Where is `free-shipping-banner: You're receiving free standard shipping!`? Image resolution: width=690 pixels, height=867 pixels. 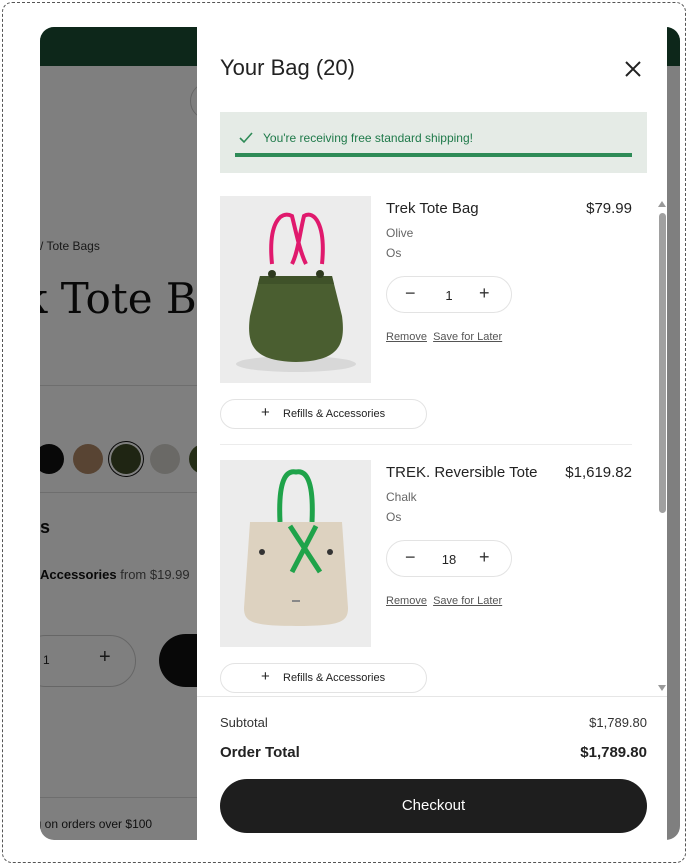 free-shipping-banner: You're receiving free standard shipping! is located at coordinates (433, 142).